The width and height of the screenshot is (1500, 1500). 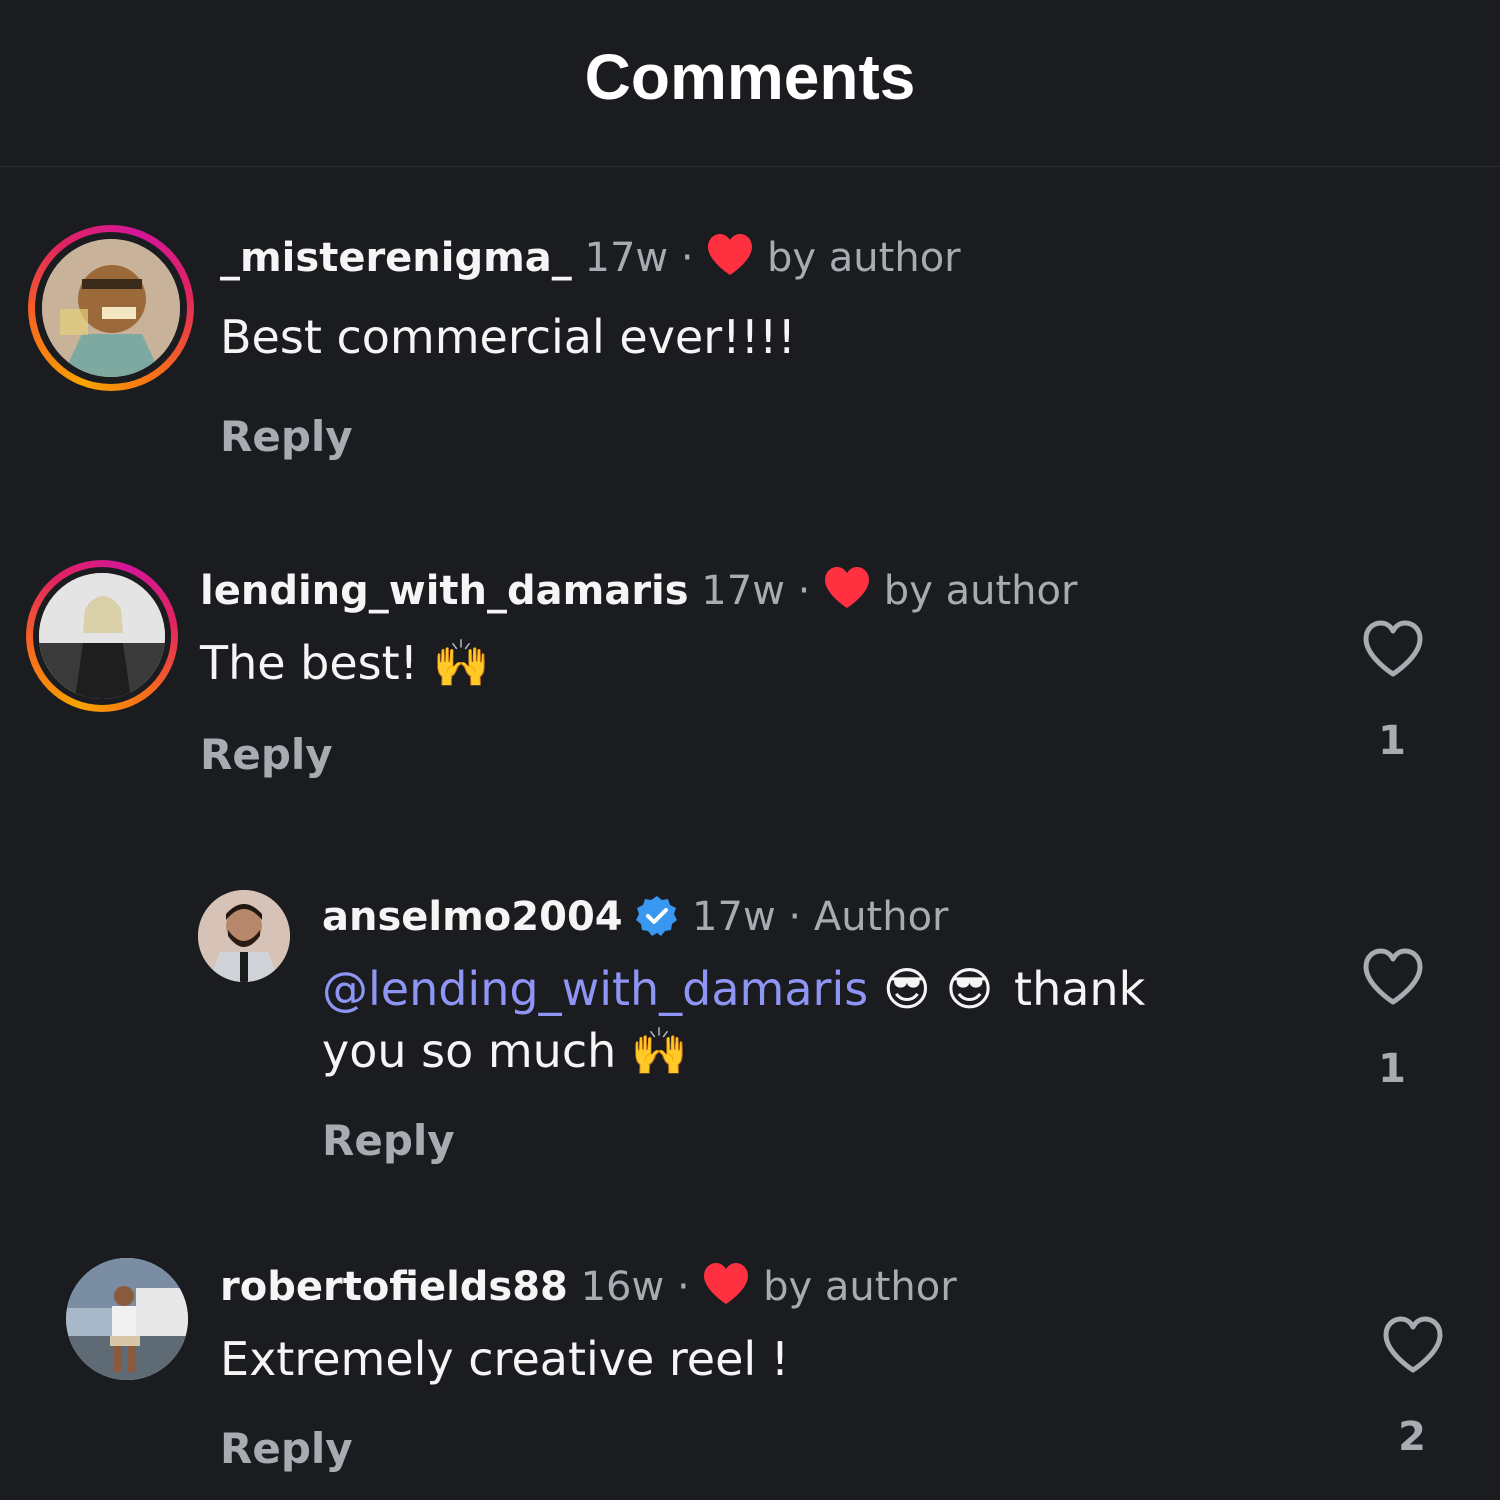 I want to click on comment-meta: _misterenigma_ 17w · by author, so click(x=590, y=260).